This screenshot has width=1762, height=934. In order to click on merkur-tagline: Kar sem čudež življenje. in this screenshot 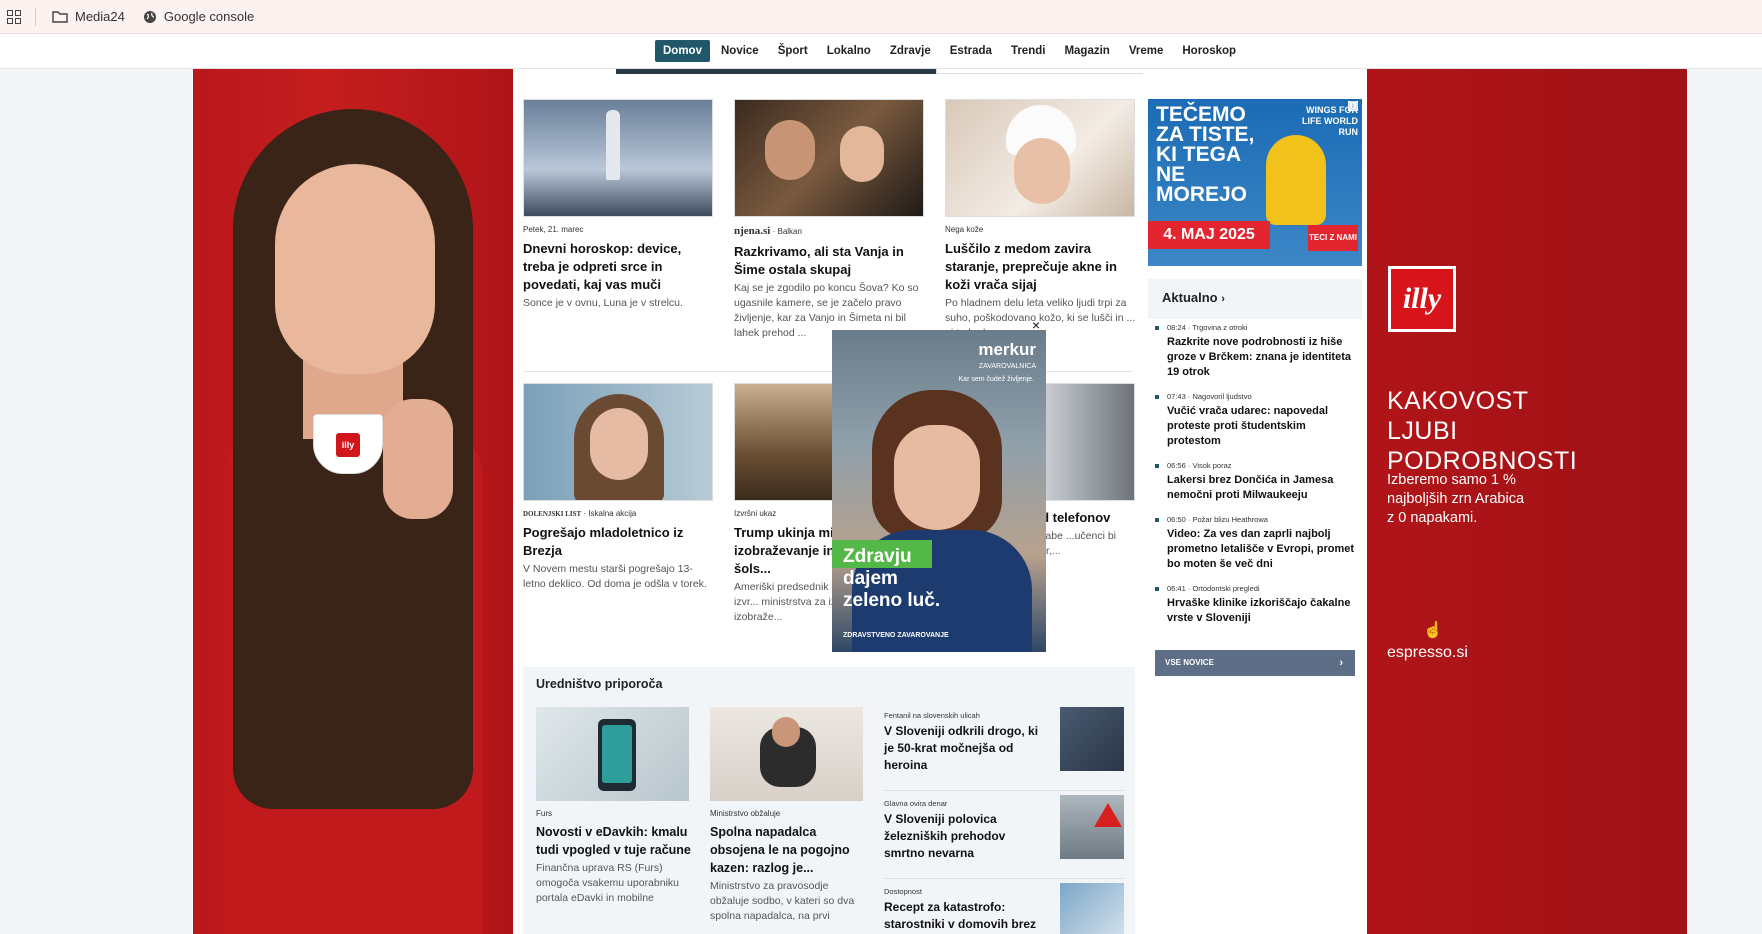, I will do `click(996, 379)`.